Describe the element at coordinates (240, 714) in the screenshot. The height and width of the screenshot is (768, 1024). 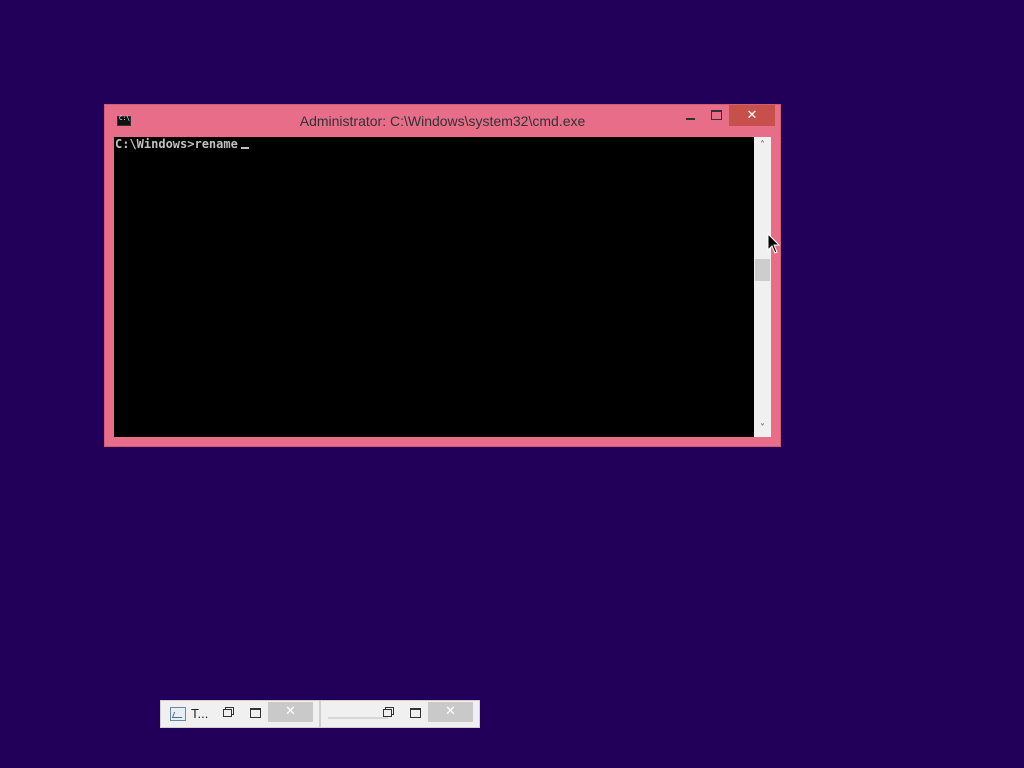
I see `minimized-window-1: T... ✕` at that location.